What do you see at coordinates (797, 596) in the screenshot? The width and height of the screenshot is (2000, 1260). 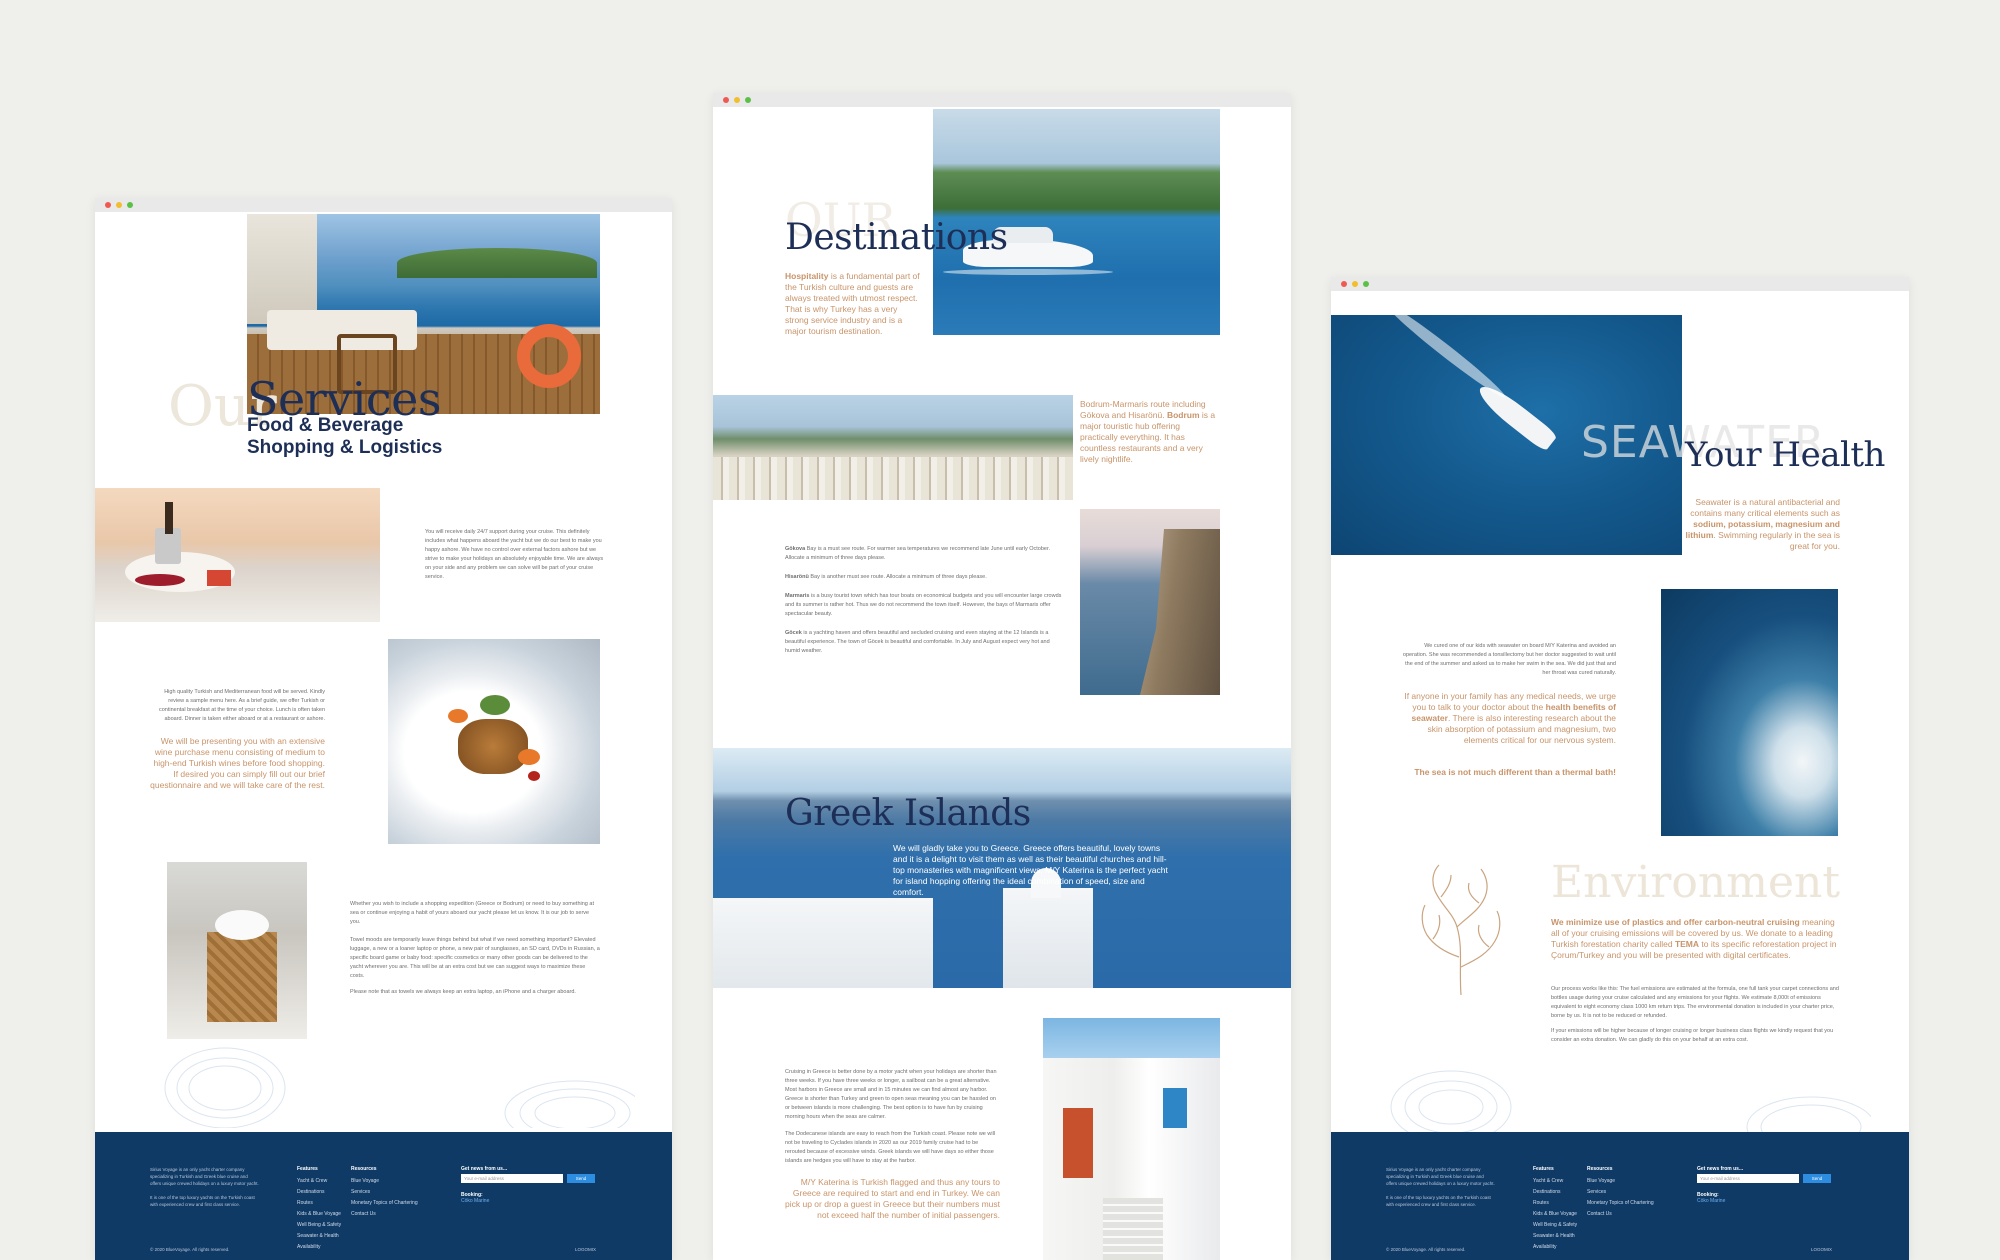 I see `marmaris-label: Marmaris` at bounding box center [797, 596].